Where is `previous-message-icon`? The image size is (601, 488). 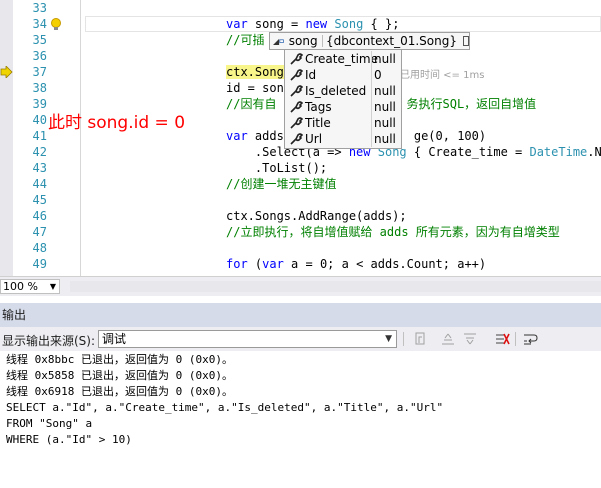 previous-message-icon is located at coordinates (448, 339).